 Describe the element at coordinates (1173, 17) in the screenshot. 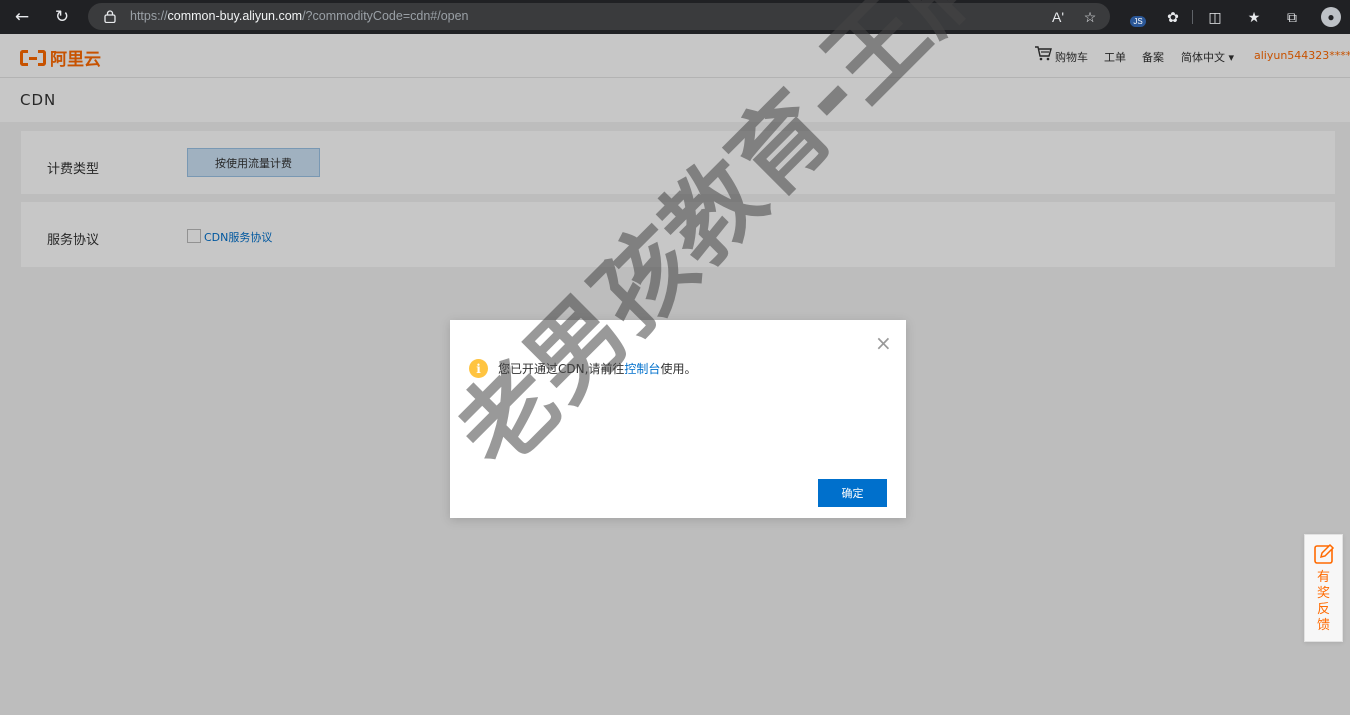

I see `extensions-icon: ✿` at that location.